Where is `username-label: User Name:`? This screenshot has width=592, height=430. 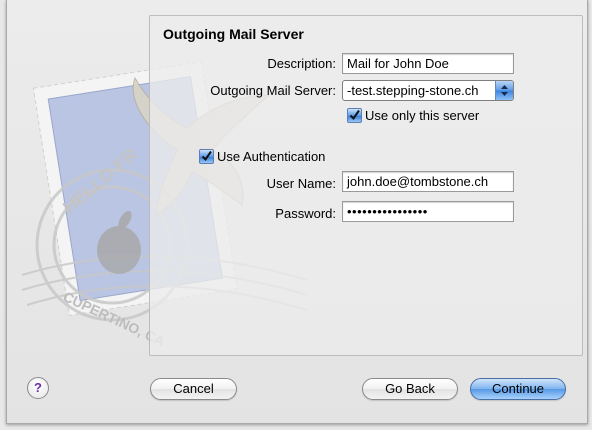
username-label: User Name: is located at coordinates (301, 183).